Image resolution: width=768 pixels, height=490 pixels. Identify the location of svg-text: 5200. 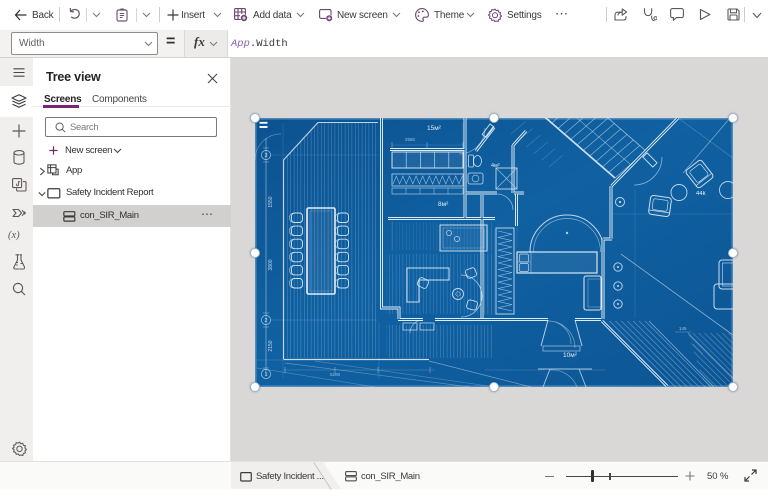
(335, 374).